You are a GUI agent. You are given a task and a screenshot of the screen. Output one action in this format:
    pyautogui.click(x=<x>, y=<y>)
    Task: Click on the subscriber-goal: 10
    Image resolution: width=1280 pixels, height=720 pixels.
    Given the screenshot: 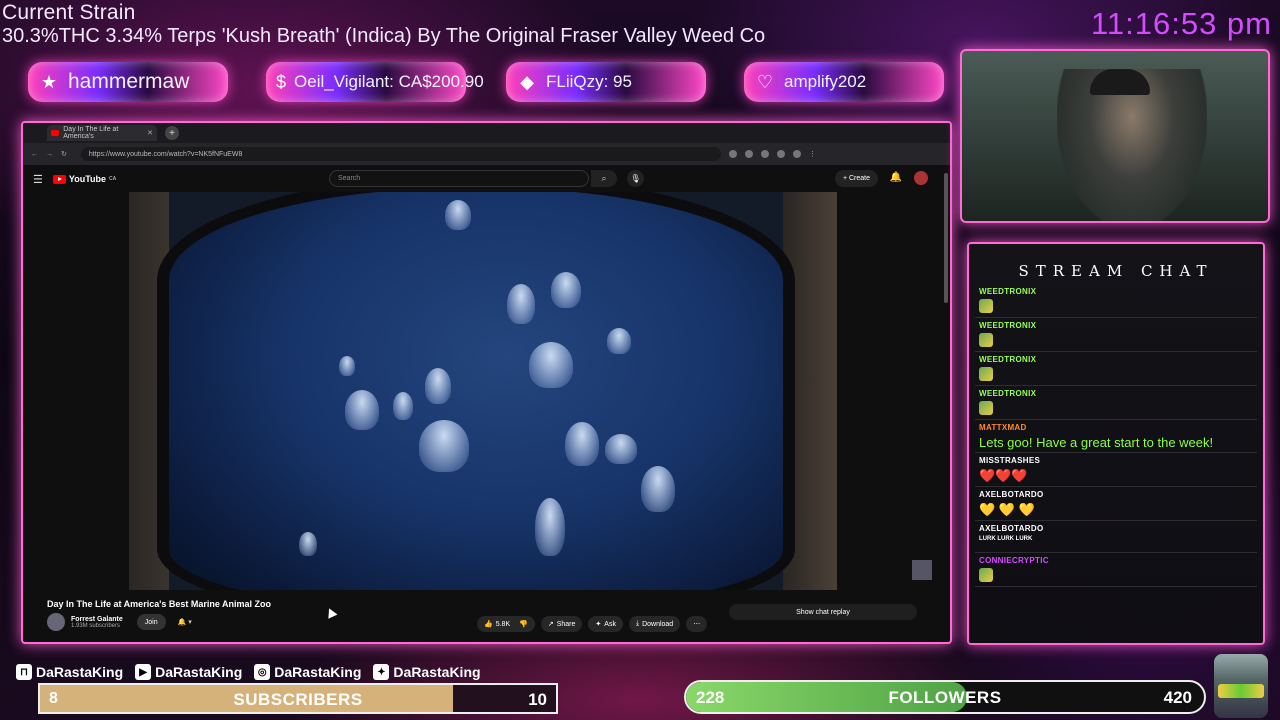 What is the action you would take?
    pyautogui.click(x=537, y=699)
    